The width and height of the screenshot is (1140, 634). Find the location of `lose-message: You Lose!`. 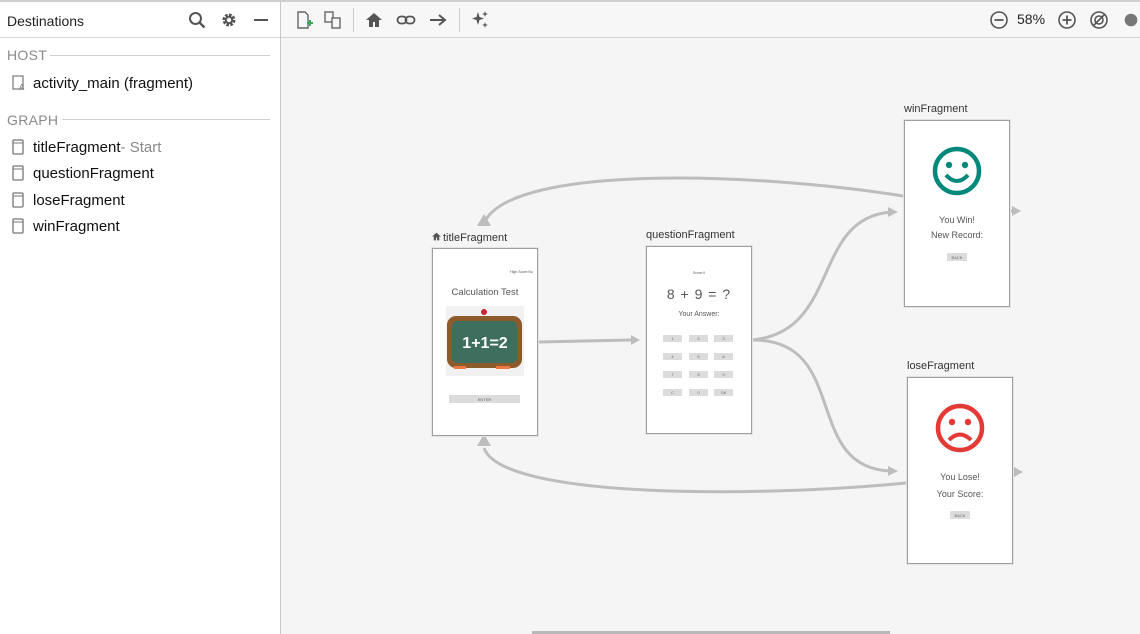

lose-message: You Lose! is located at coordinates (960, 477).